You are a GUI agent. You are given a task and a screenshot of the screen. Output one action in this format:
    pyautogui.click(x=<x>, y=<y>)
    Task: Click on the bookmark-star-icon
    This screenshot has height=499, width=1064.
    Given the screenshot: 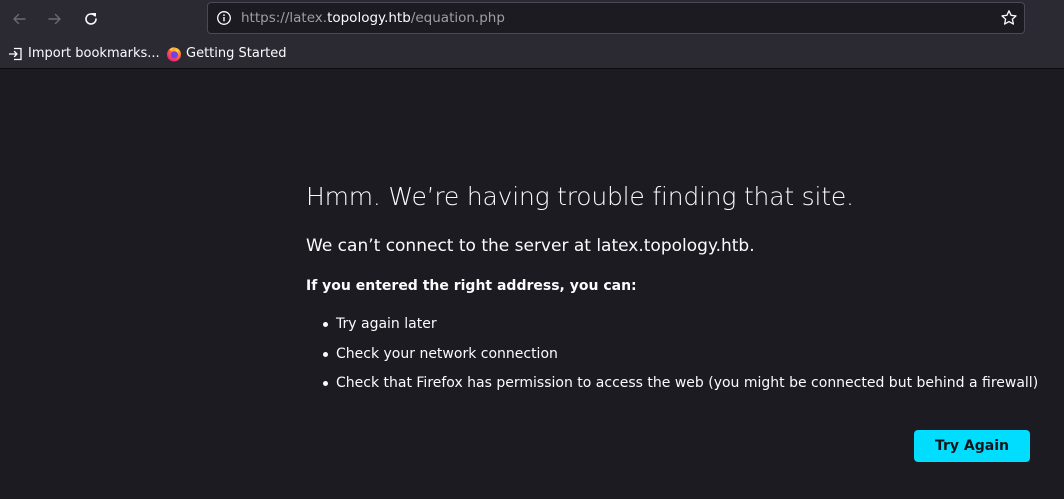 What is the action you would take?
    pyautogui.click(x=1009, y=18)
    